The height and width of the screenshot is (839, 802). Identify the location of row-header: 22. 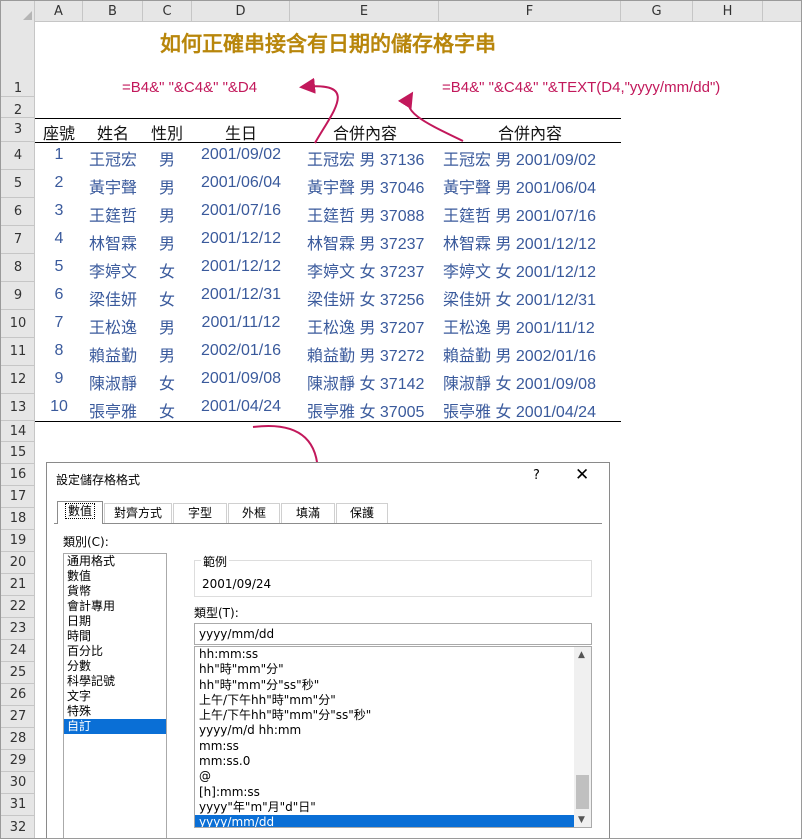
(18, 607).